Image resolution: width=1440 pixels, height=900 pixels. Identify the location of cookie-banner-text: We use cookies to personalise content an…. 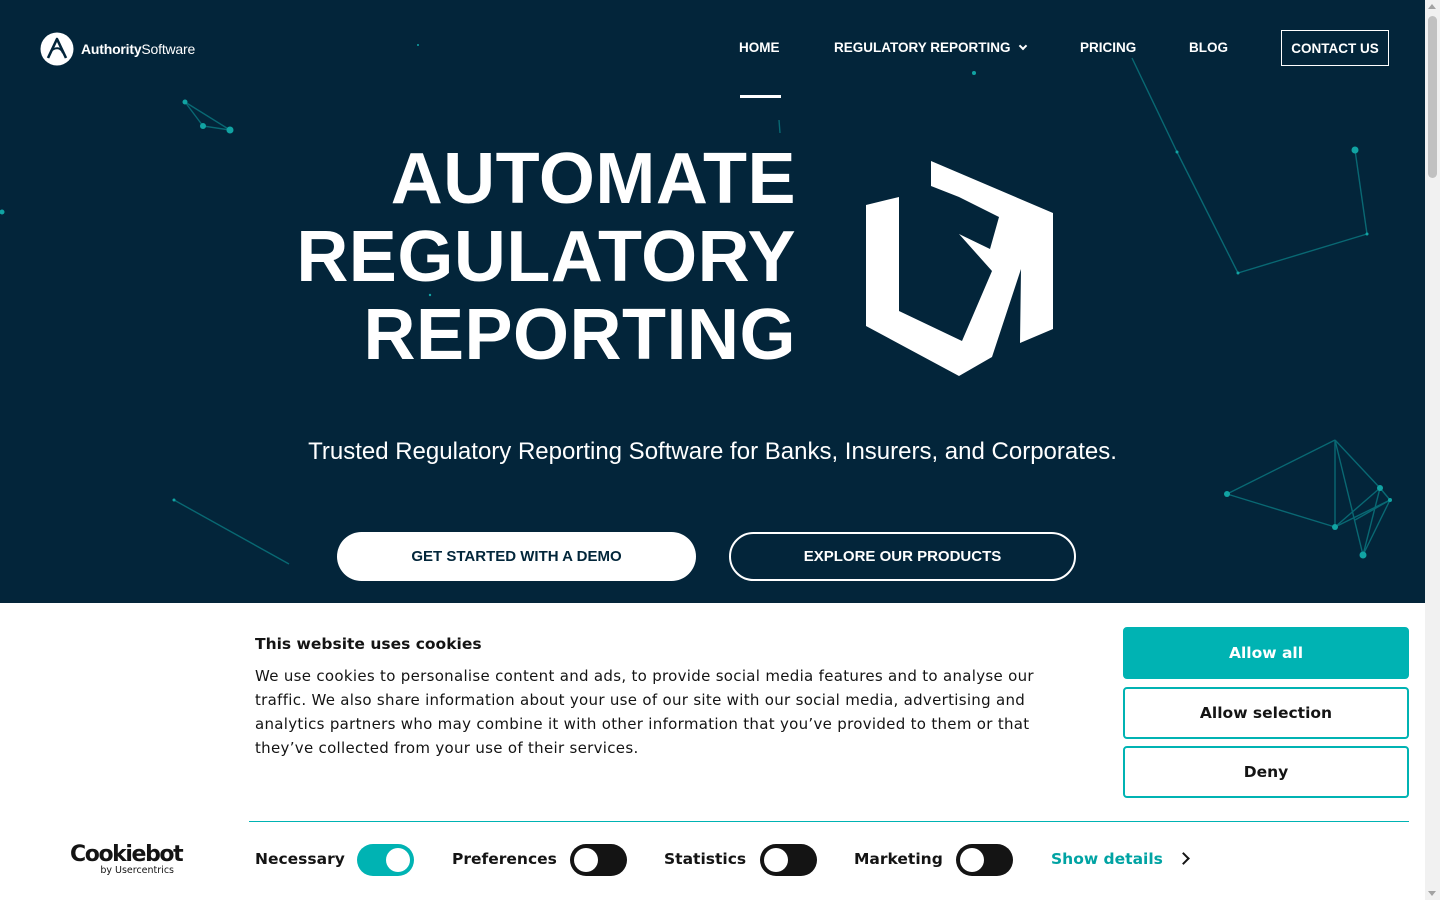
(644, 712).